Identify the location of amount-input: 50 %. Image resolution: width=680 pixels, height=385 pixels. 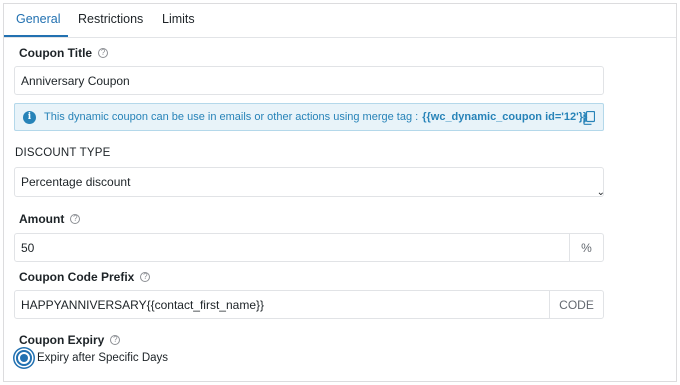
(309, 247).